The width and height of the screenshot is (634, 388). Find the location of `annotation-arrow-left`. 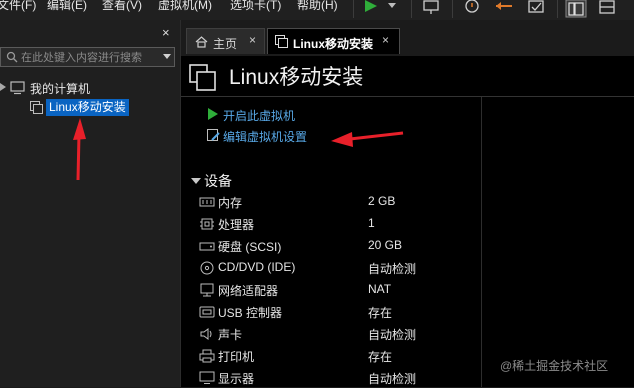

annotation-arrow-left is located at coordinates (367, 139).